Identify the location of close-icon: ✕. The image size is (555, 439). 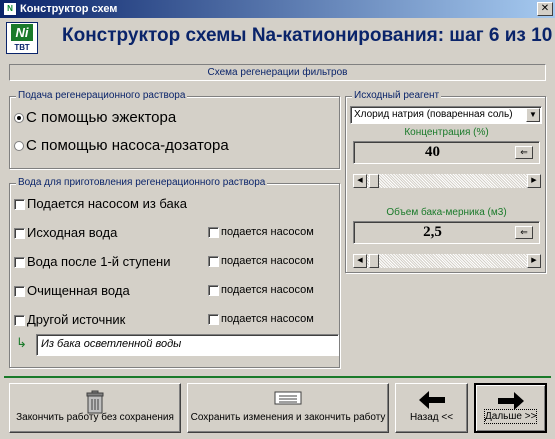
(545, 9).